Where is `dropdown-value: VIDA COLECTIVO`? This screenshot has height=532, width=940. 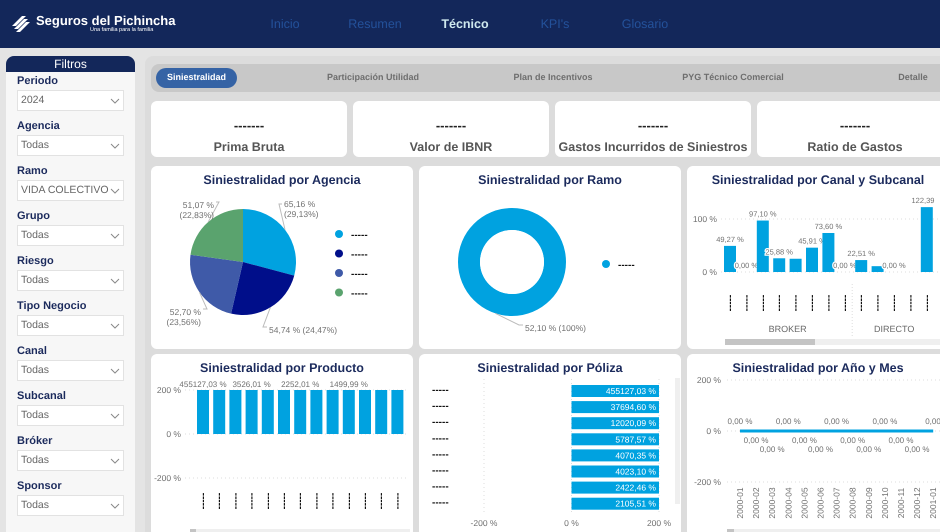
dropdown-value: VIDA COLECTIVO is located at coordinates (65, 190).